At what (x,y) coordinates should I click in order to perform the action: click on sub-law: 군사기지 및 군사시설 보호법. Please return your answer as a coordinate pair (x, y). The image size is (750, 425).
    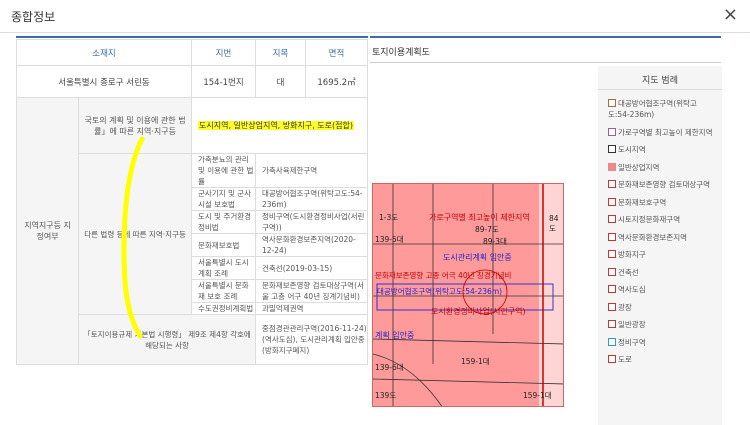
    Looking at the image, I should click on (223, 199).